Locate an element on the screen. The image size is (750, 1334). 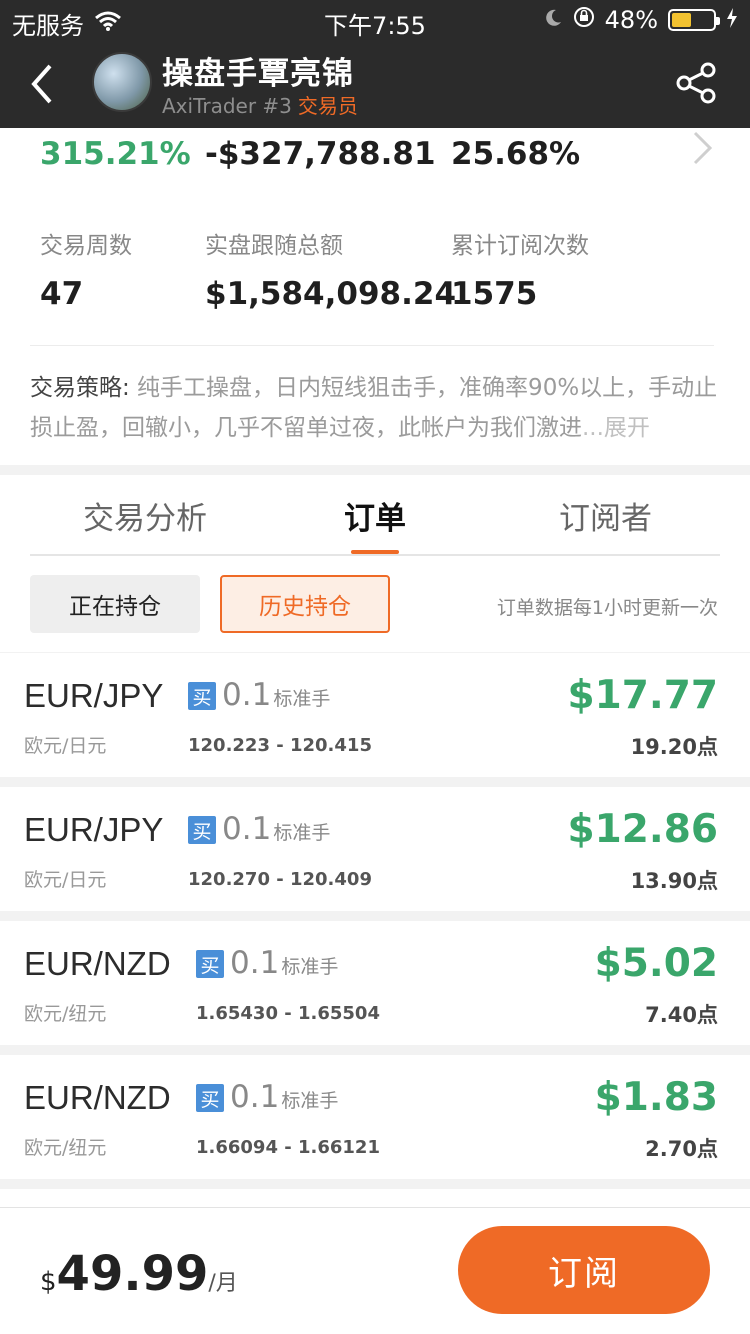
stat-weeks: 47 is located at coordinates (62, 294).